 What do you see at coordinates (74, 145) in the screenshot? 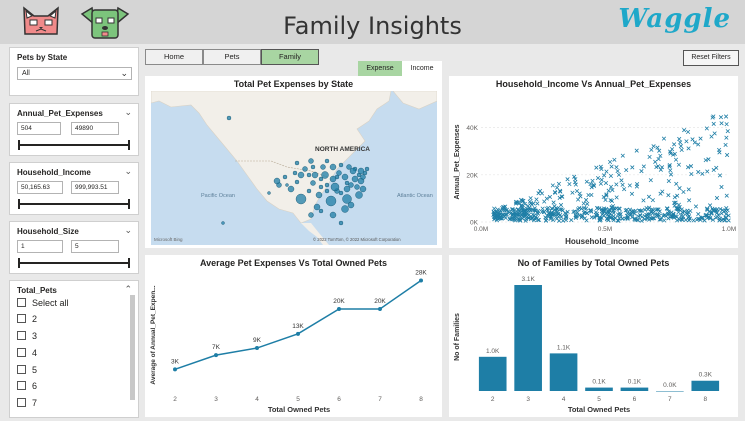
I see `expense-range-slider` at bounding box center [74, 145].